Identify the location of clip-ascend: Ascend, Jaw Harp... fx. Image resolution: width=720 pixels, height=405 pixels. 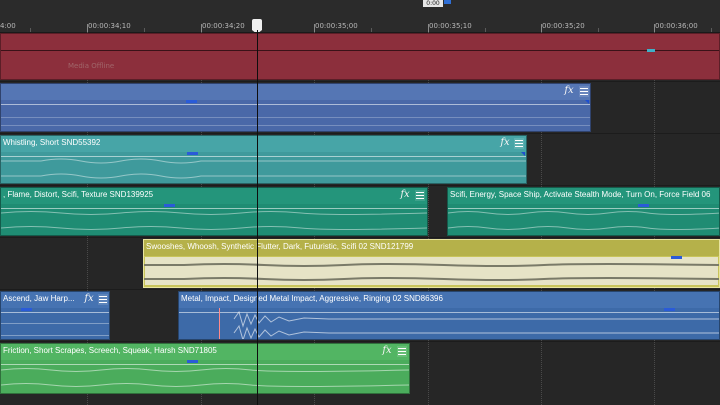
(55, 315).